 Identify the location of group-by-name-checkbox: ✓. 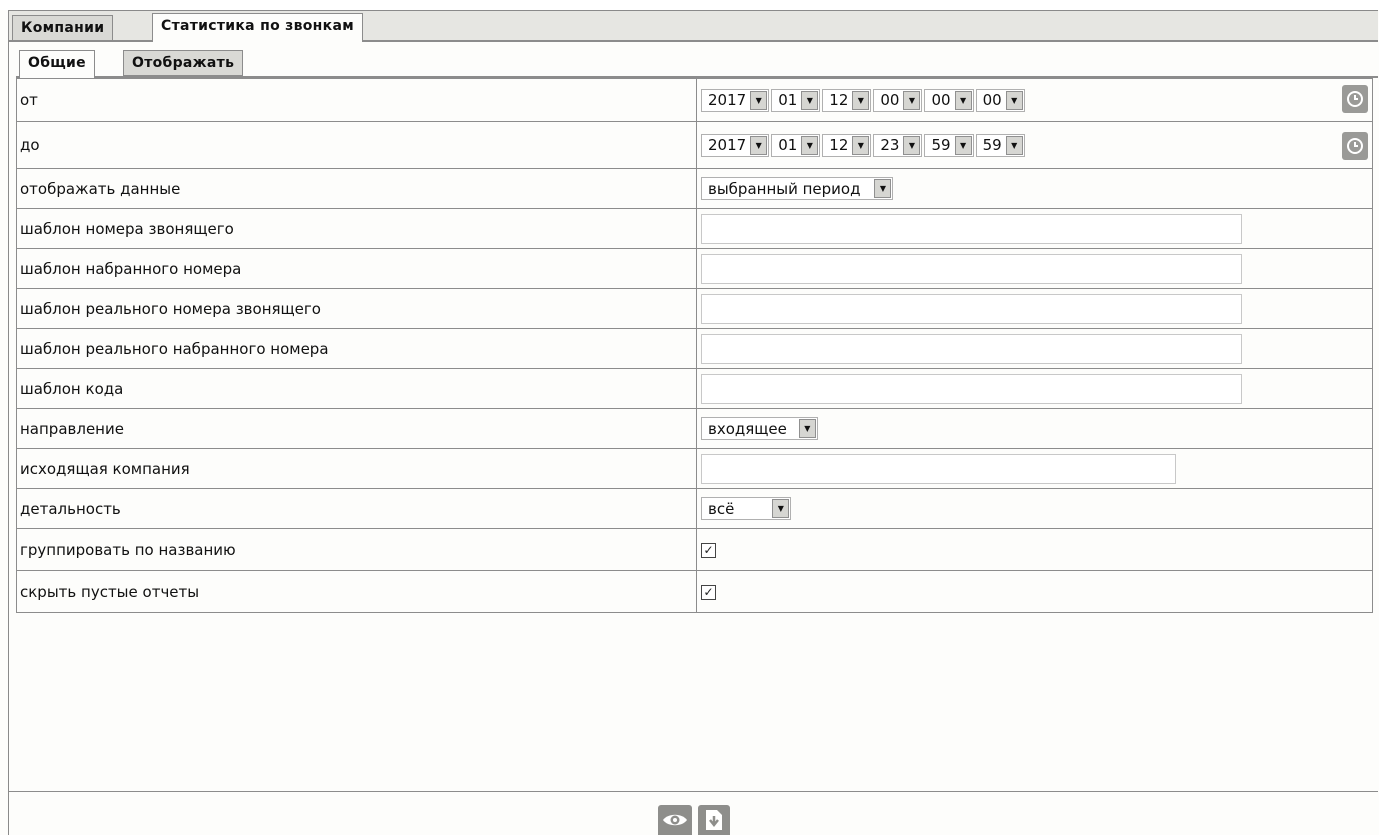
(708, 550).